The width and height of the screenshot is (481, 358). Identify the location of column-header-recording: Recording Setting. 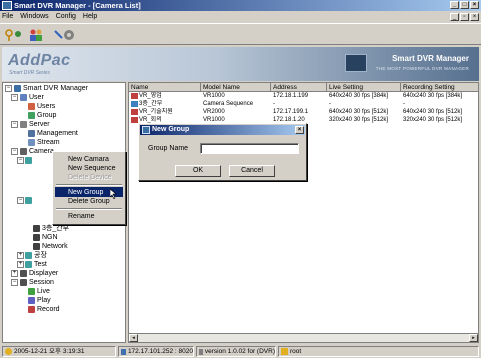
(439, 87).